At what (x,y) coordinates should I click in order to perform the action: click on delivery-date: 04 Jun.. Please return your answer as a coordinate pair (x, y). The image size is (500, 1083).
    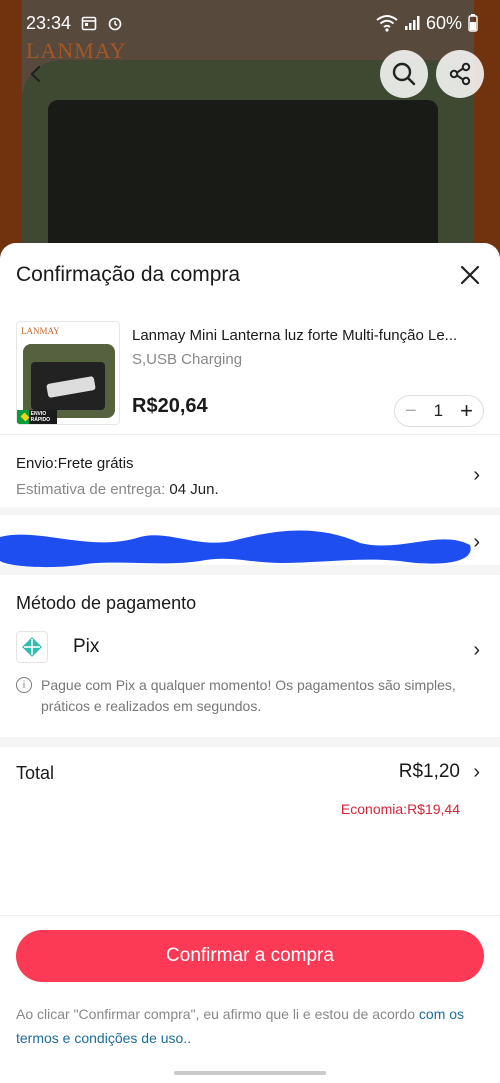
    Looking at the image, I should click on (194, 489).